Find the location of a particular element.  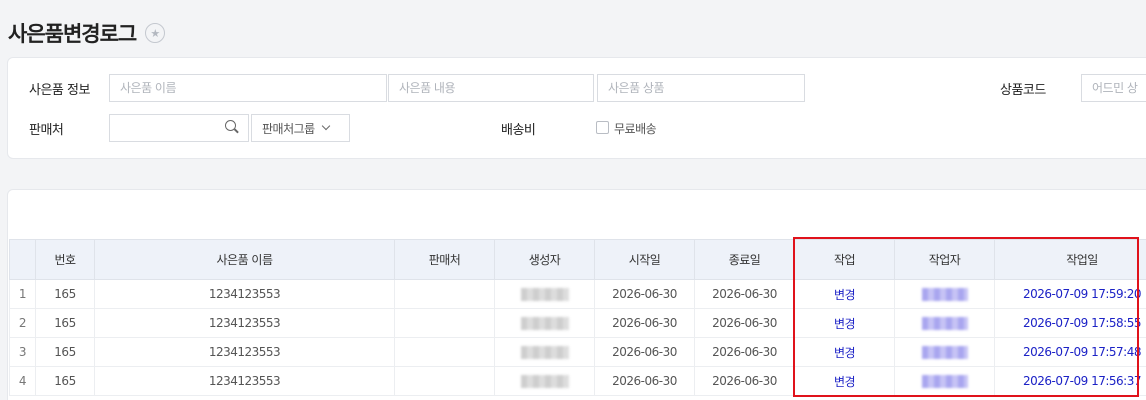

row-index: 2 is located at coordinates (22, 323).